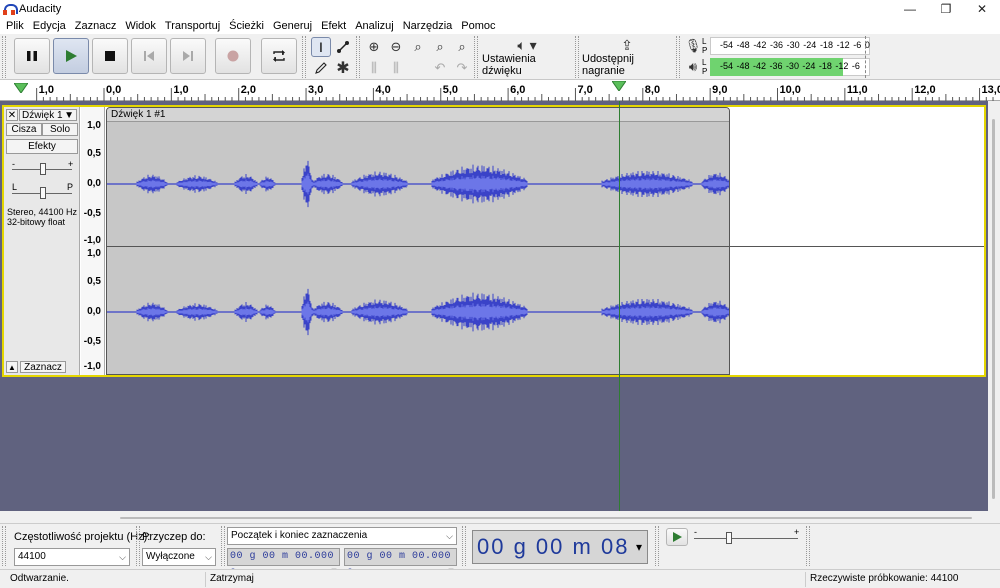 The width and height of the screenshot is (1000, 588). Describe the element at coordinates (60, 129) in the screenshot. I see `solo-button: Solo` at that location.